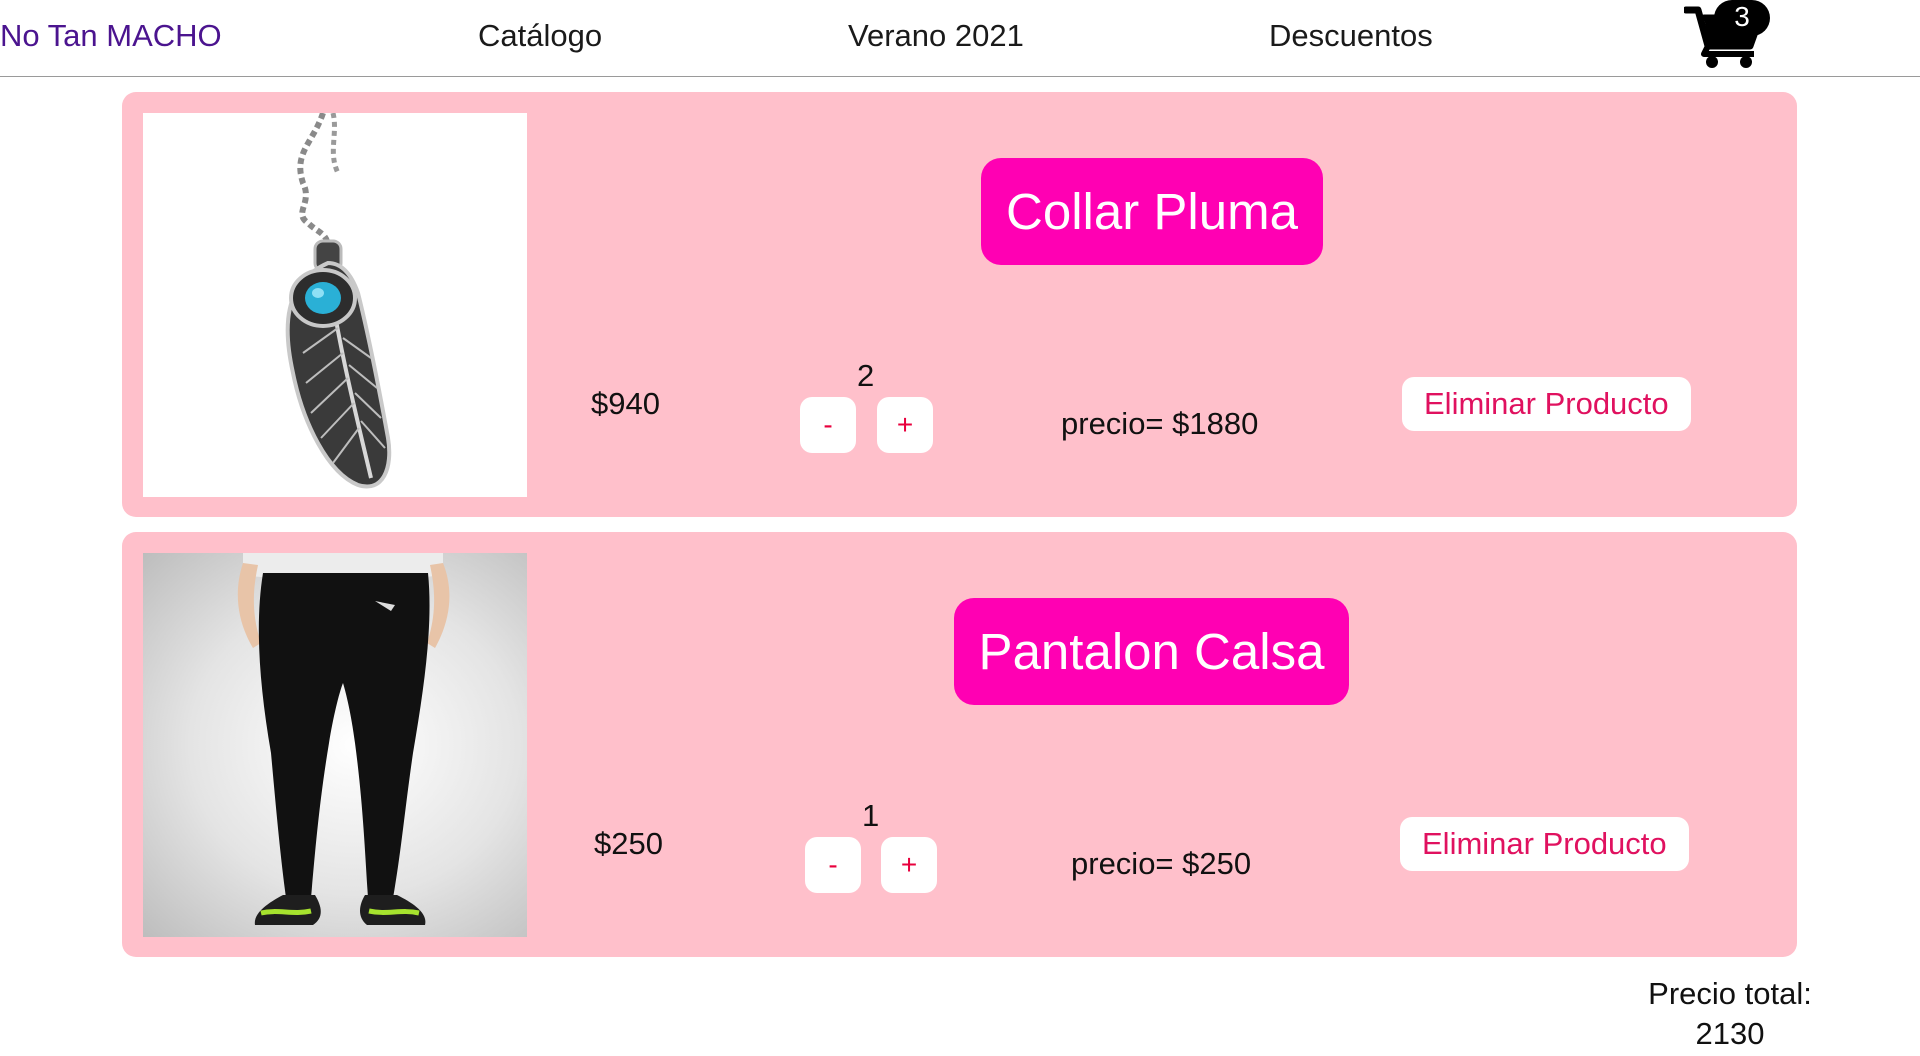 This screenshot has width=1920, height=1056. What do you see at coordinates (1730, 1014) in the screenshot?
I see `cart-total: Precio total: 2130` at bounding box center [1730, 1014].